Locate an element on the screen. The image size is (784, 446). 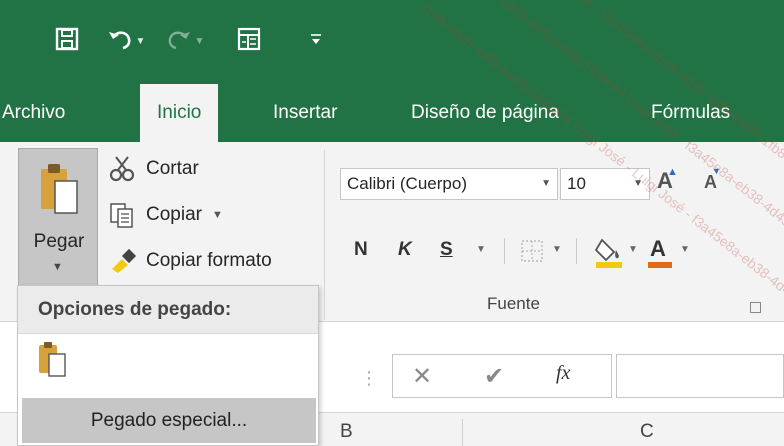
redo-dropdown-icon: ▼ is located at coordinates (200, 41).